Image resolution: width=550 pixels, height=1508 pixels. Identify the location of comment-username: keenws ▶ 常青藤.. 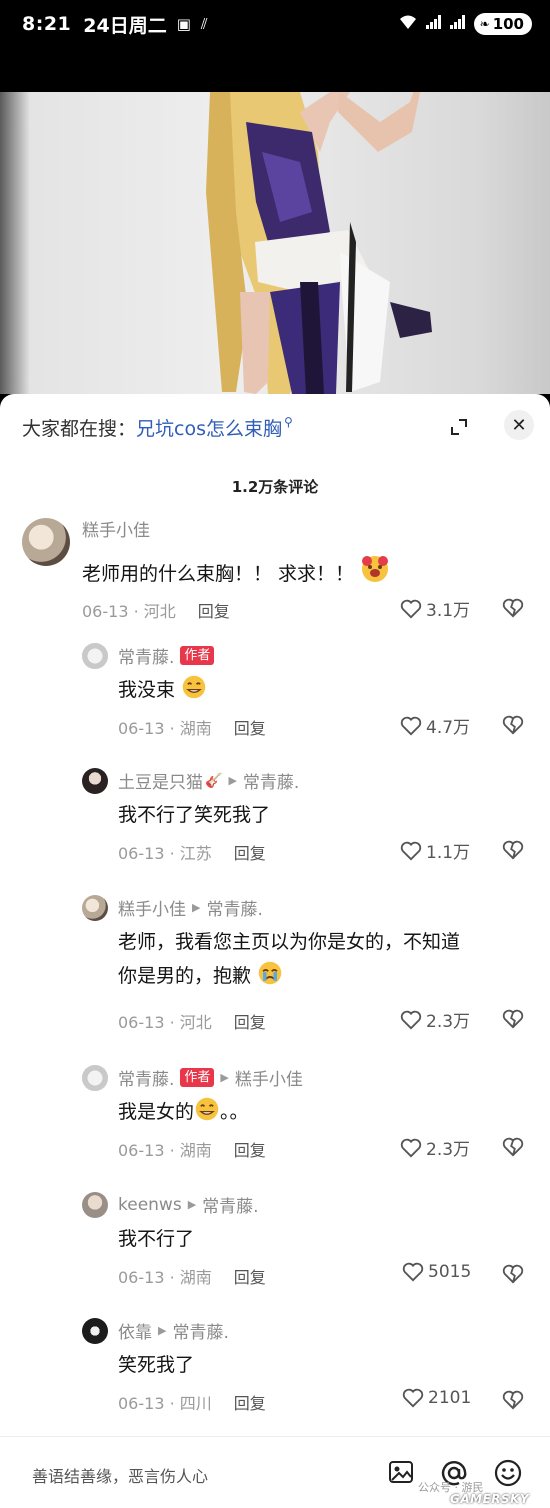
(188, 1205).